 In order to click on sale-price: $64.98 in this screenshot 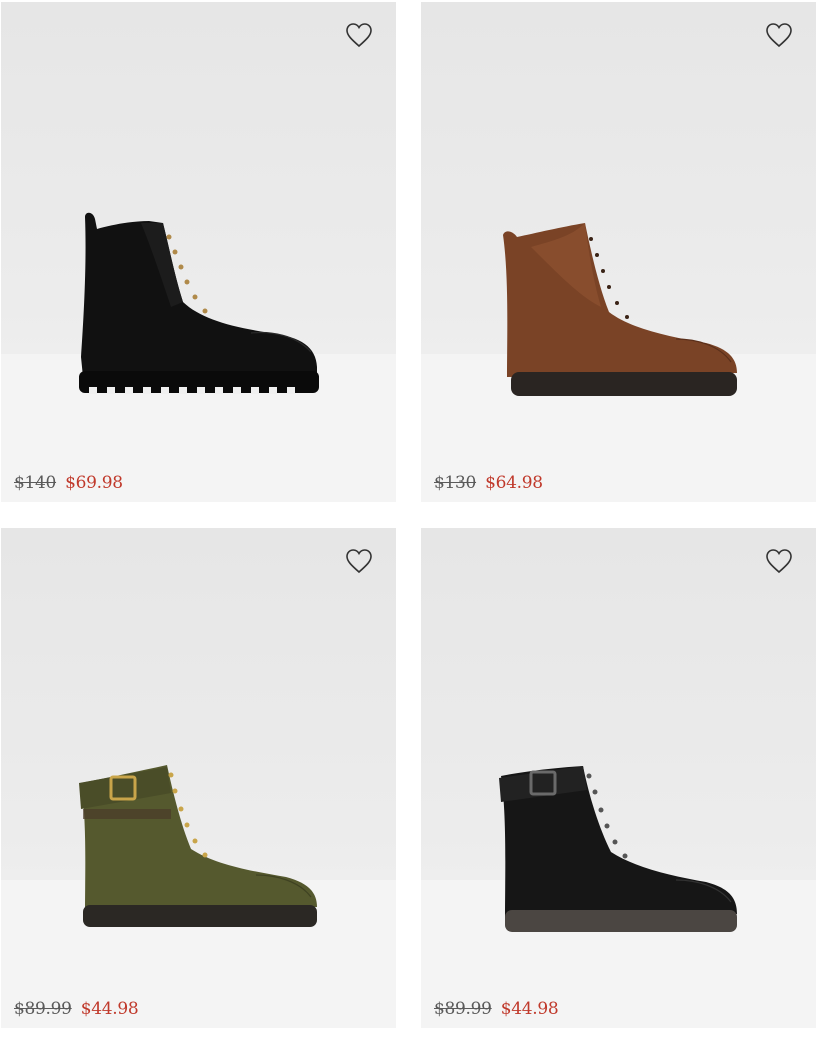, I will do `click(514, 483)`.